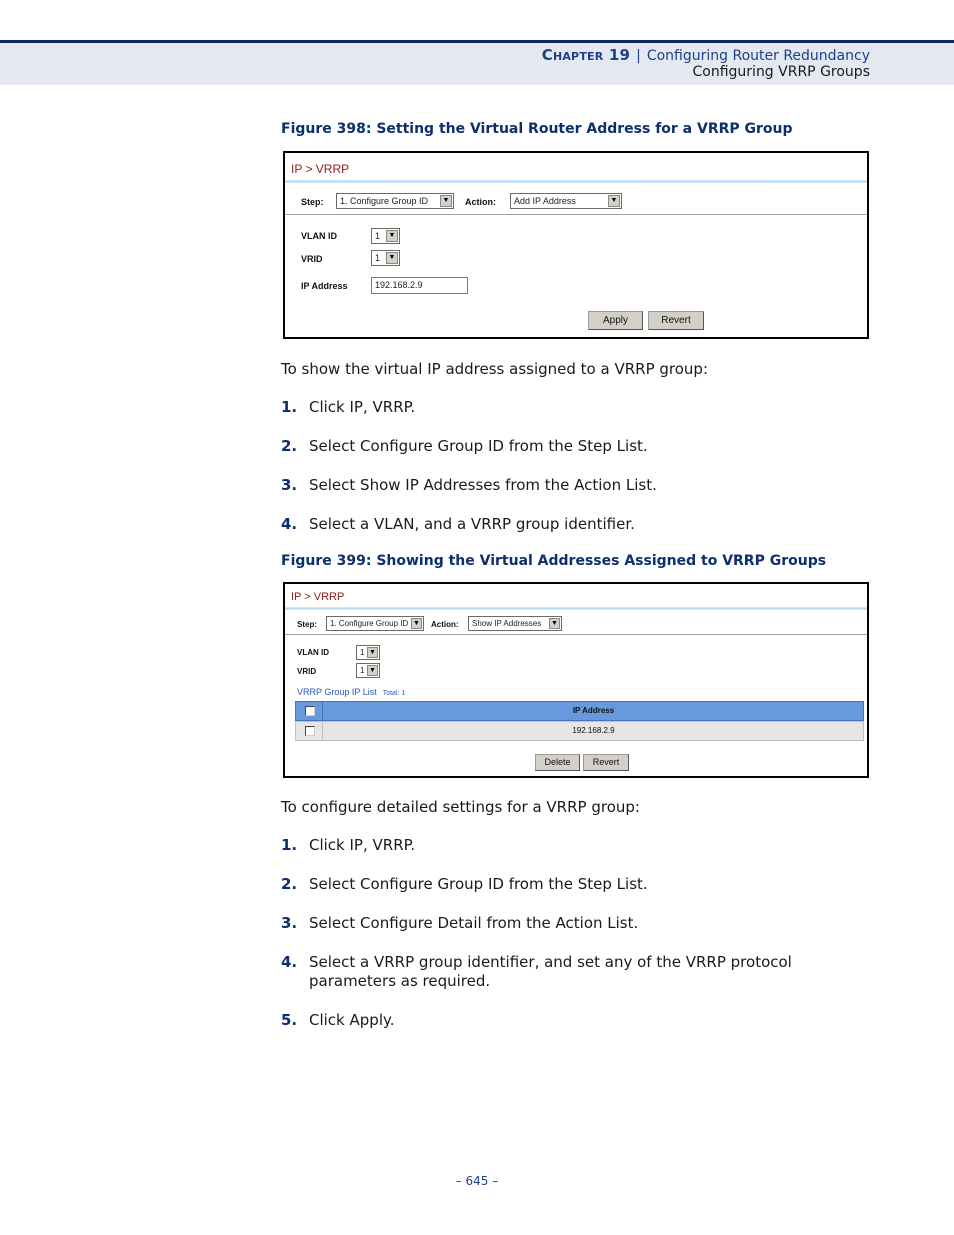 Image resolution: width=954 pixels, height=1235 pixels. Describe the element at coordinates (781, 72) in the screenshot. I see `section-title: Configuring VRRP Groups` at that location.